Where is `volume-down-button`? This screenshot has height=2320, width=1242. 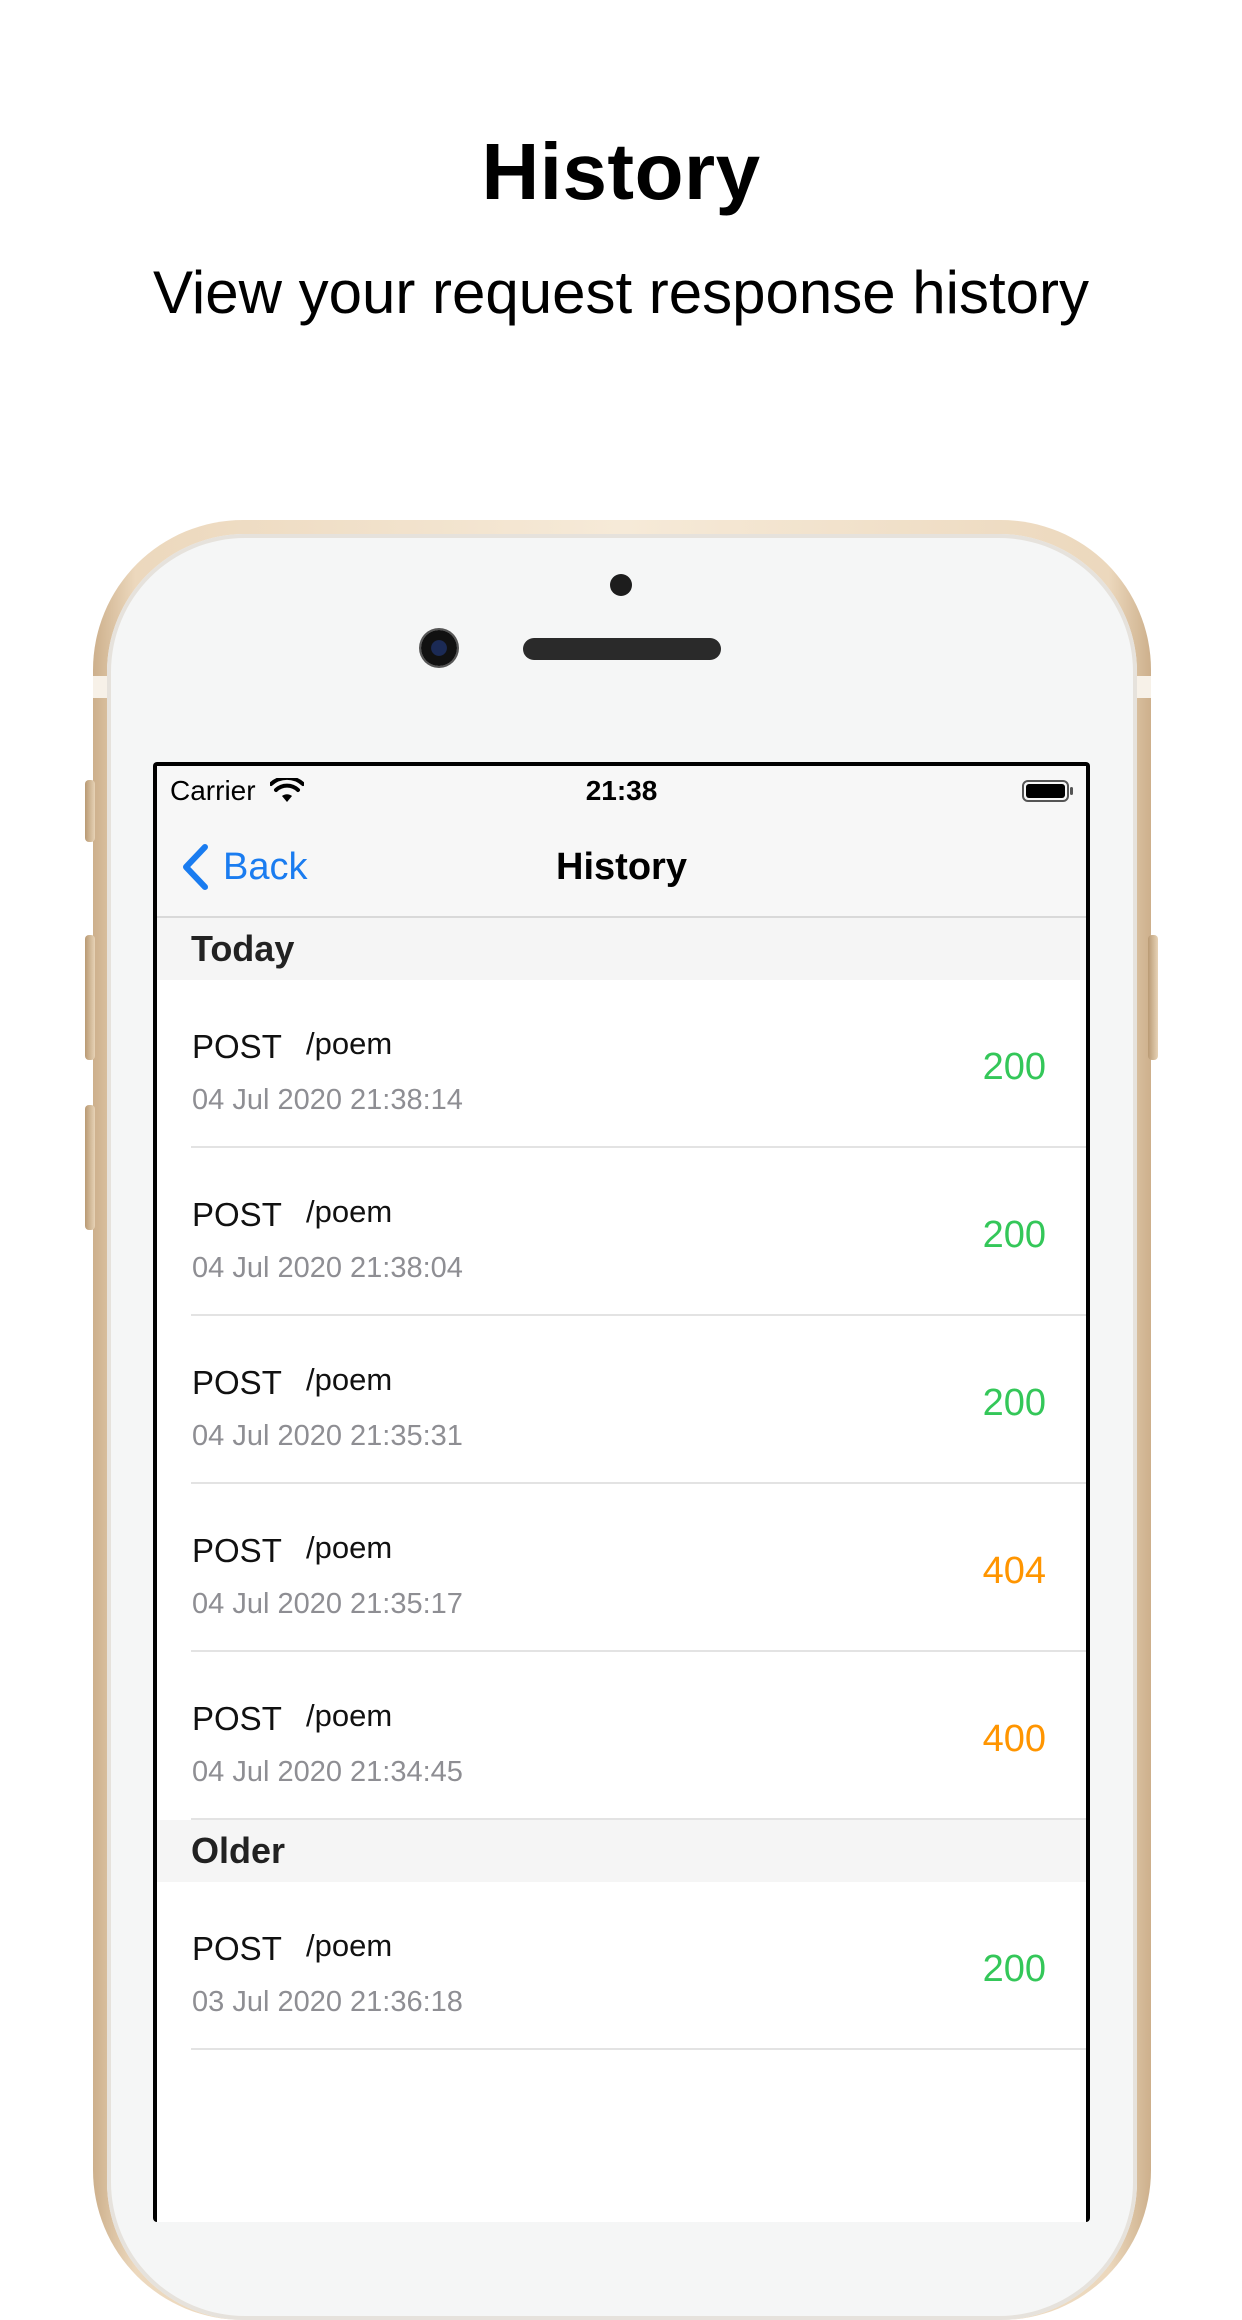 volume-down-button is located at coordinates (90, 1167).